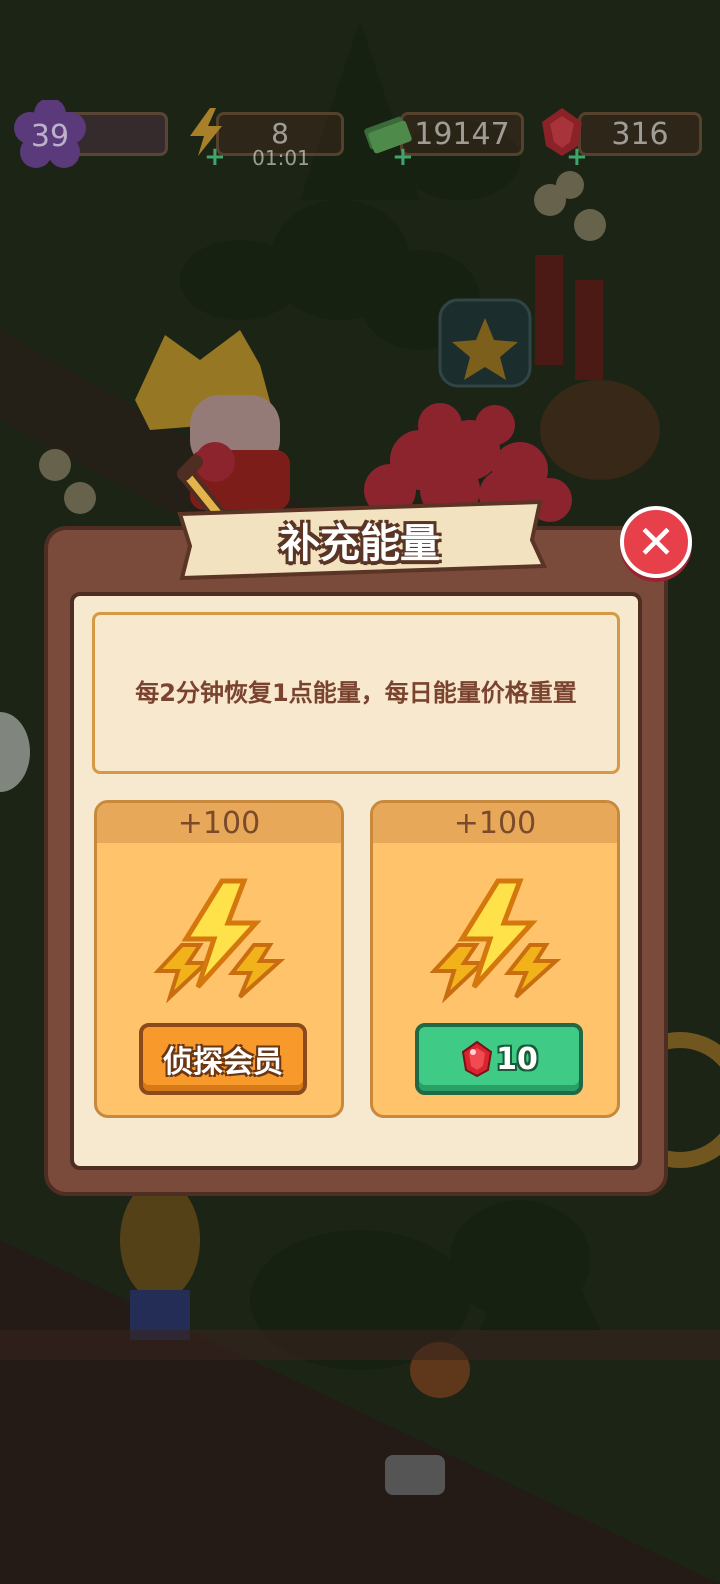 The width and height of the screenshot is (720, 1584). Describe the element at coordinates (281, 158) in the screenshot. I see `energy-timer: 01:01` at that location.